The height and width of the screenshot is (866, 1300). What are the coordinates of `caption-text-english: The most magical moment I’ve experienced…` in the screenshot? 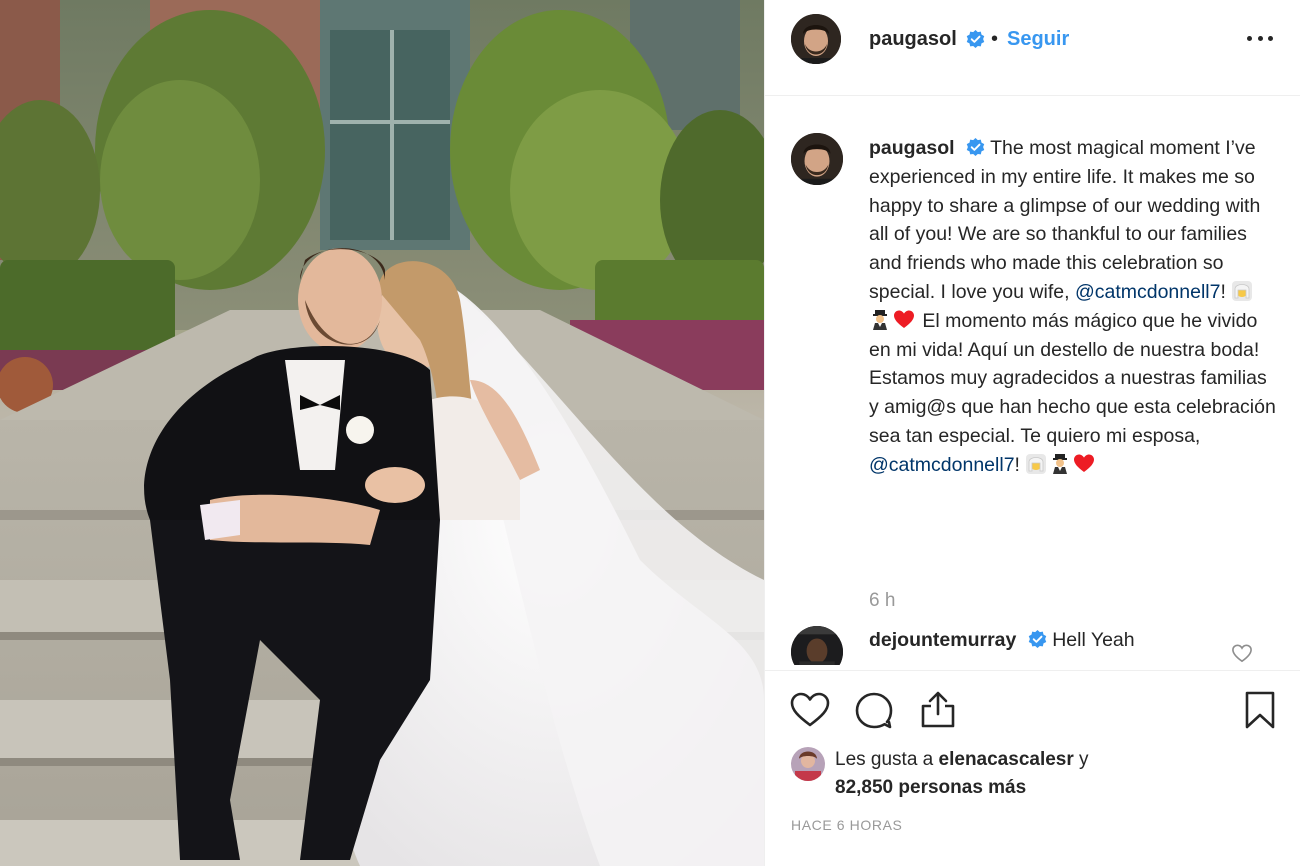 It's located at (1065, 220).